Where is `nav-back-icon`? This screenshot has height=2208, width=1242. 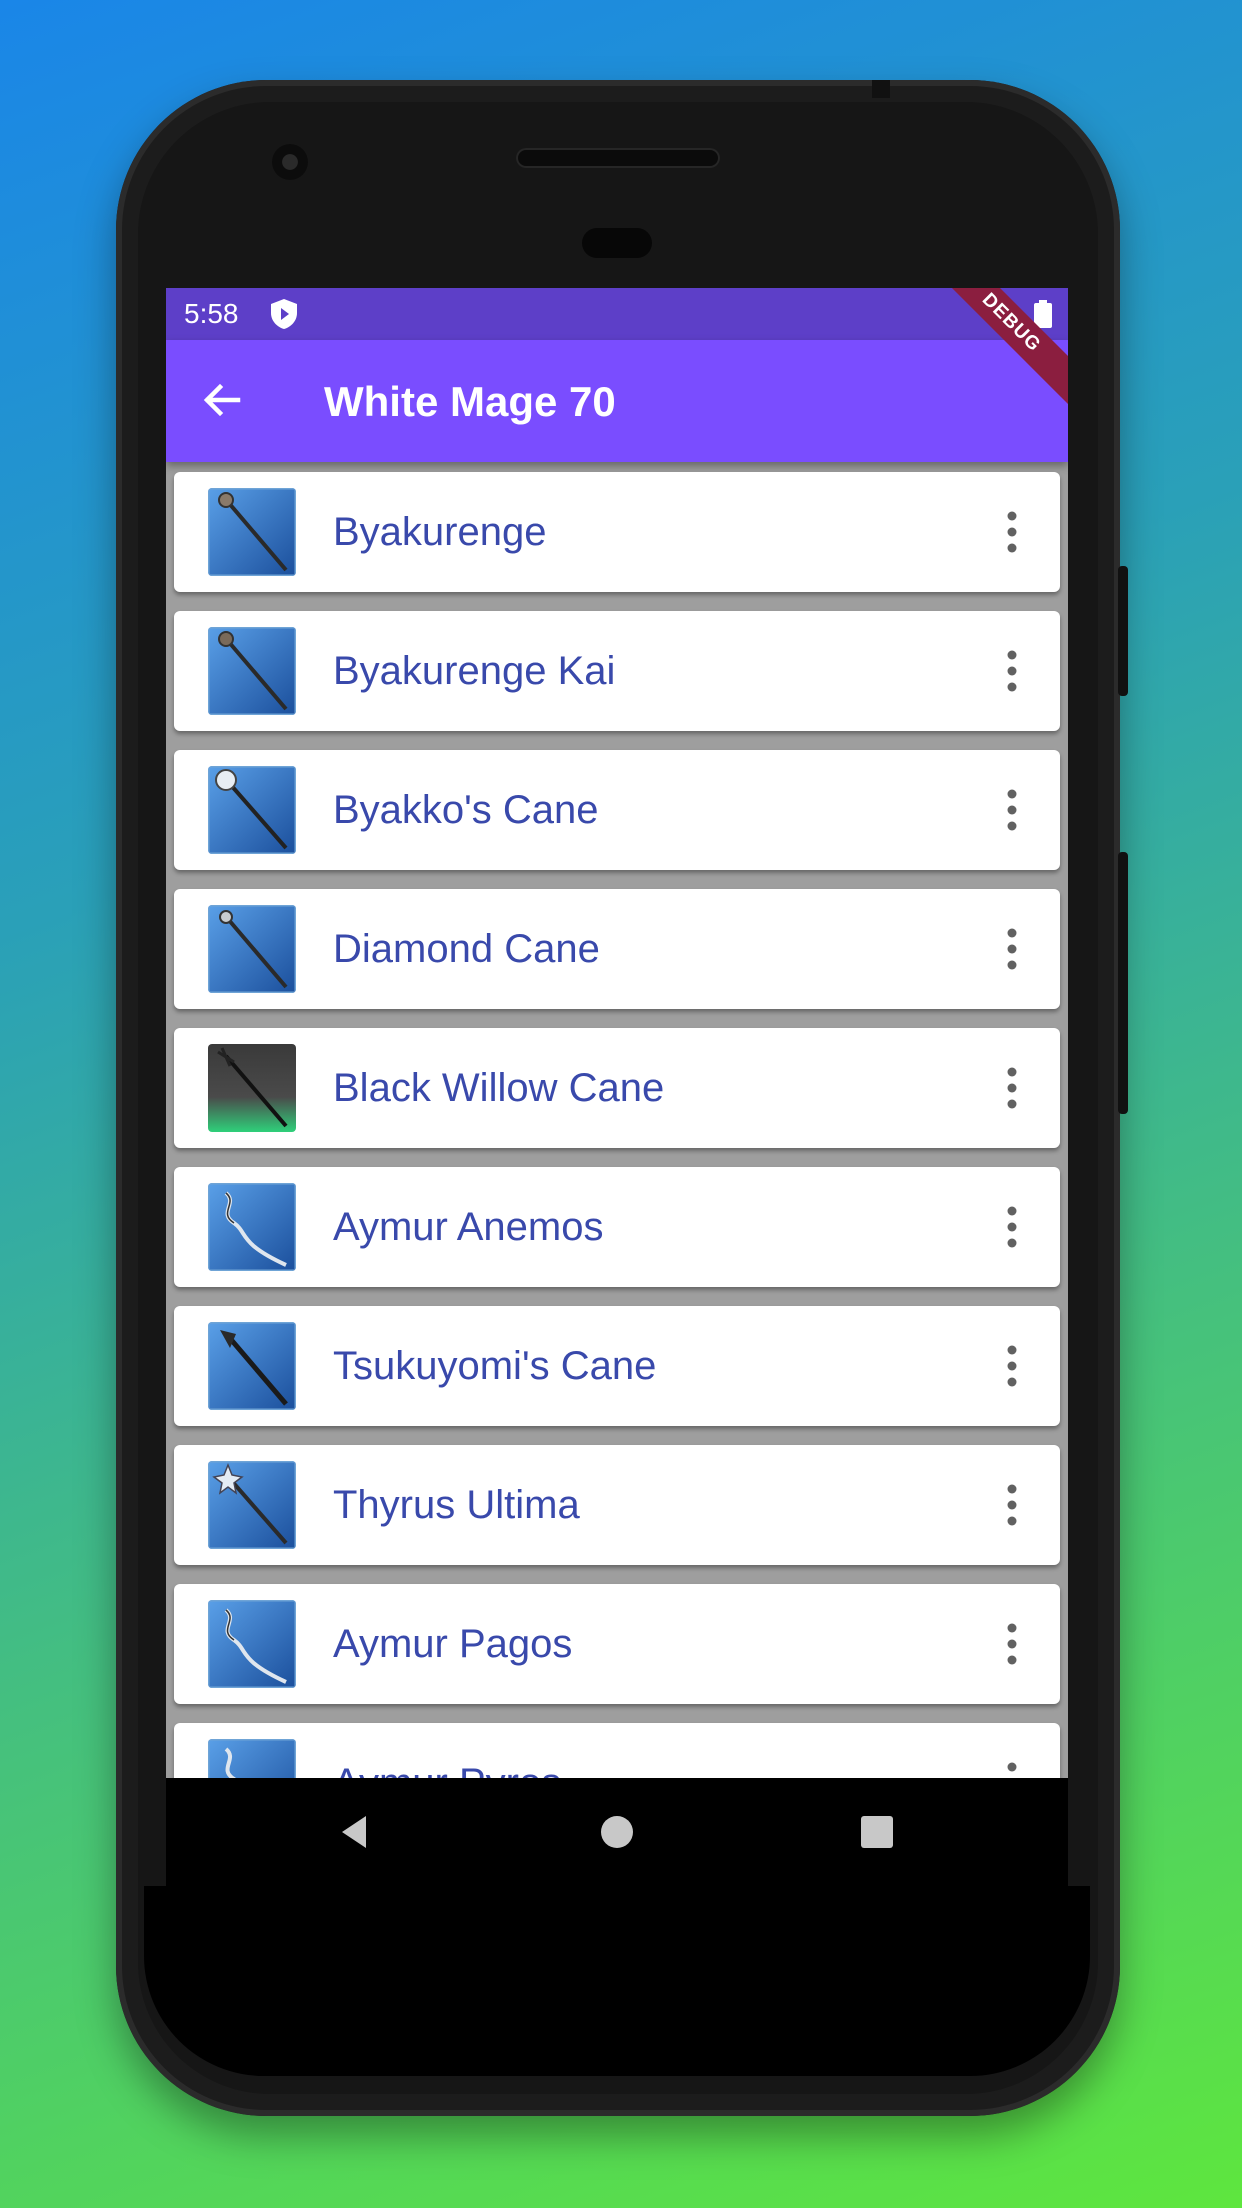
nav-back-icon is located at coordinates (354, 1832).